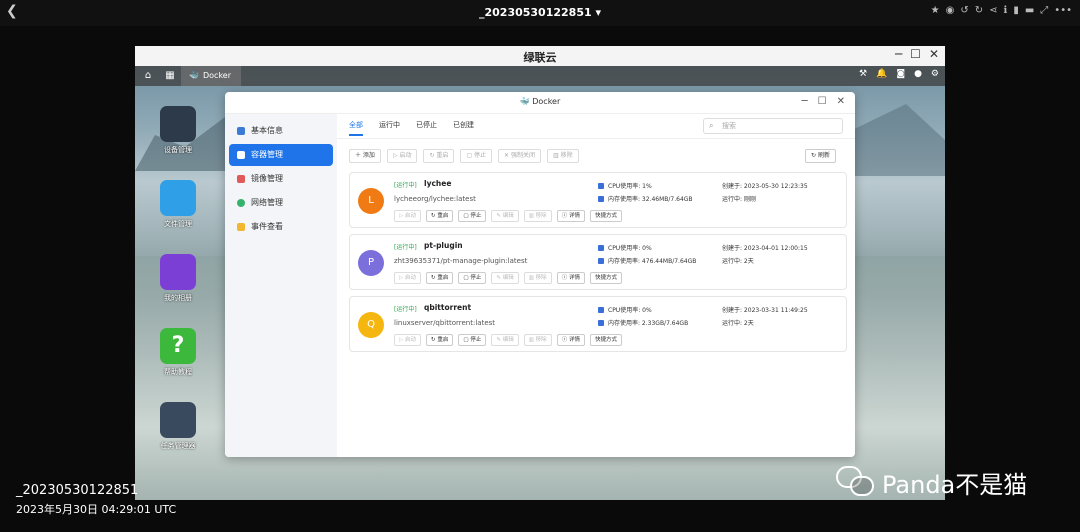 The height and width of the screenshot is (532, 1080). I want to click on sidebar-item-label: 容器管理, so click(267, 154).